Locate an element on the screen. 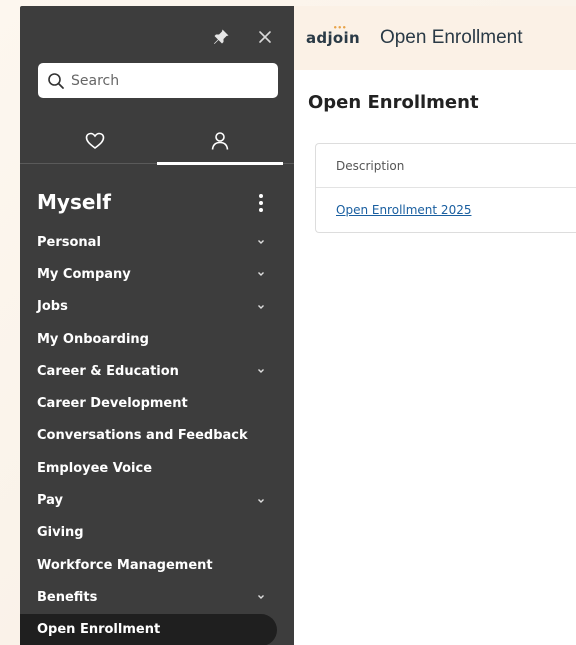 This screenshot has width=576, height=645. search-input is located at coordinates (171, 80).